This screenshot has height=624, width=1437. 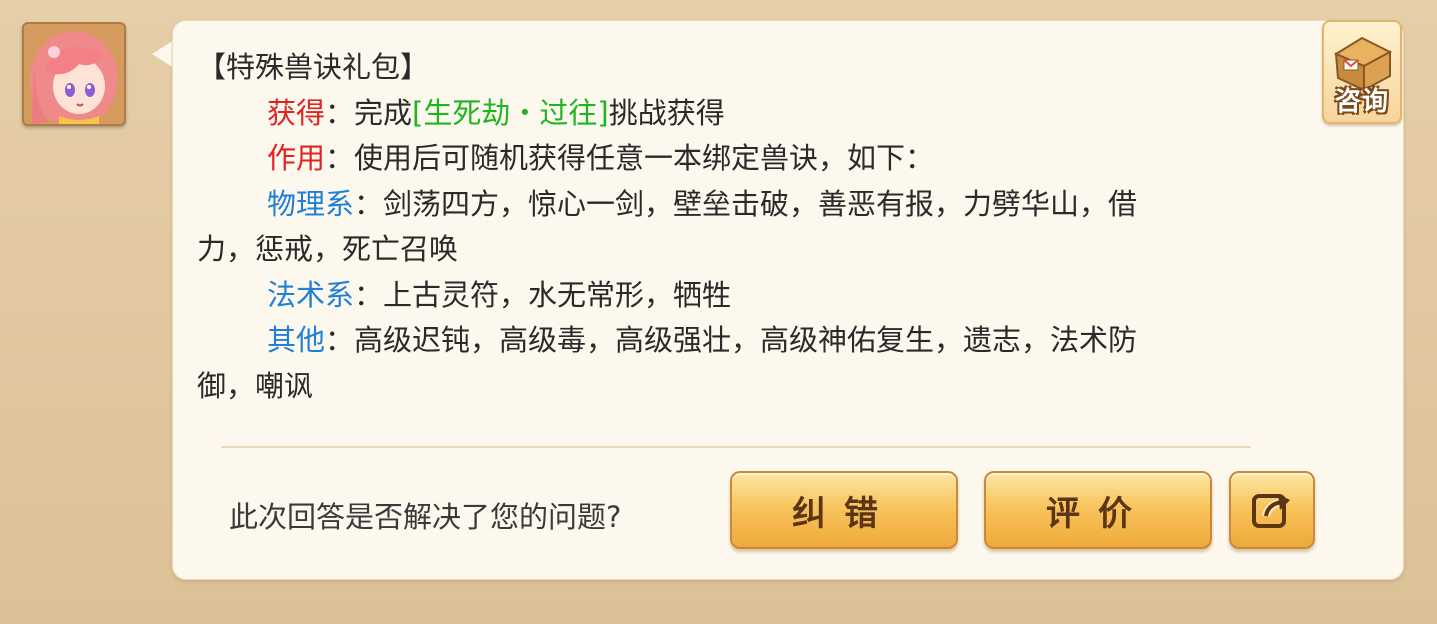 What do you see at coordinates (736, 447) in the screenshot?
I see `divider` at bounding box center [736, 447].